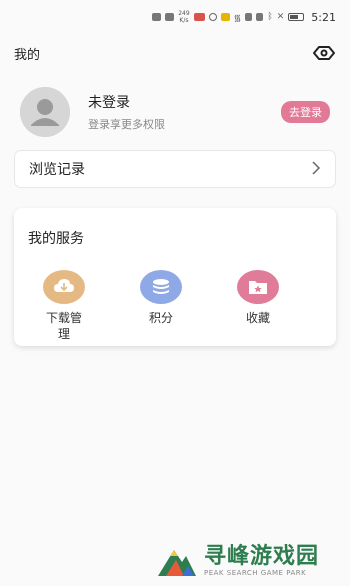 The height and width of the screenshot is (586, 350). I want to click on site-watermark: 寻峰游戏园 PEAK SEARCH GAME PARK, so click(251, 561).